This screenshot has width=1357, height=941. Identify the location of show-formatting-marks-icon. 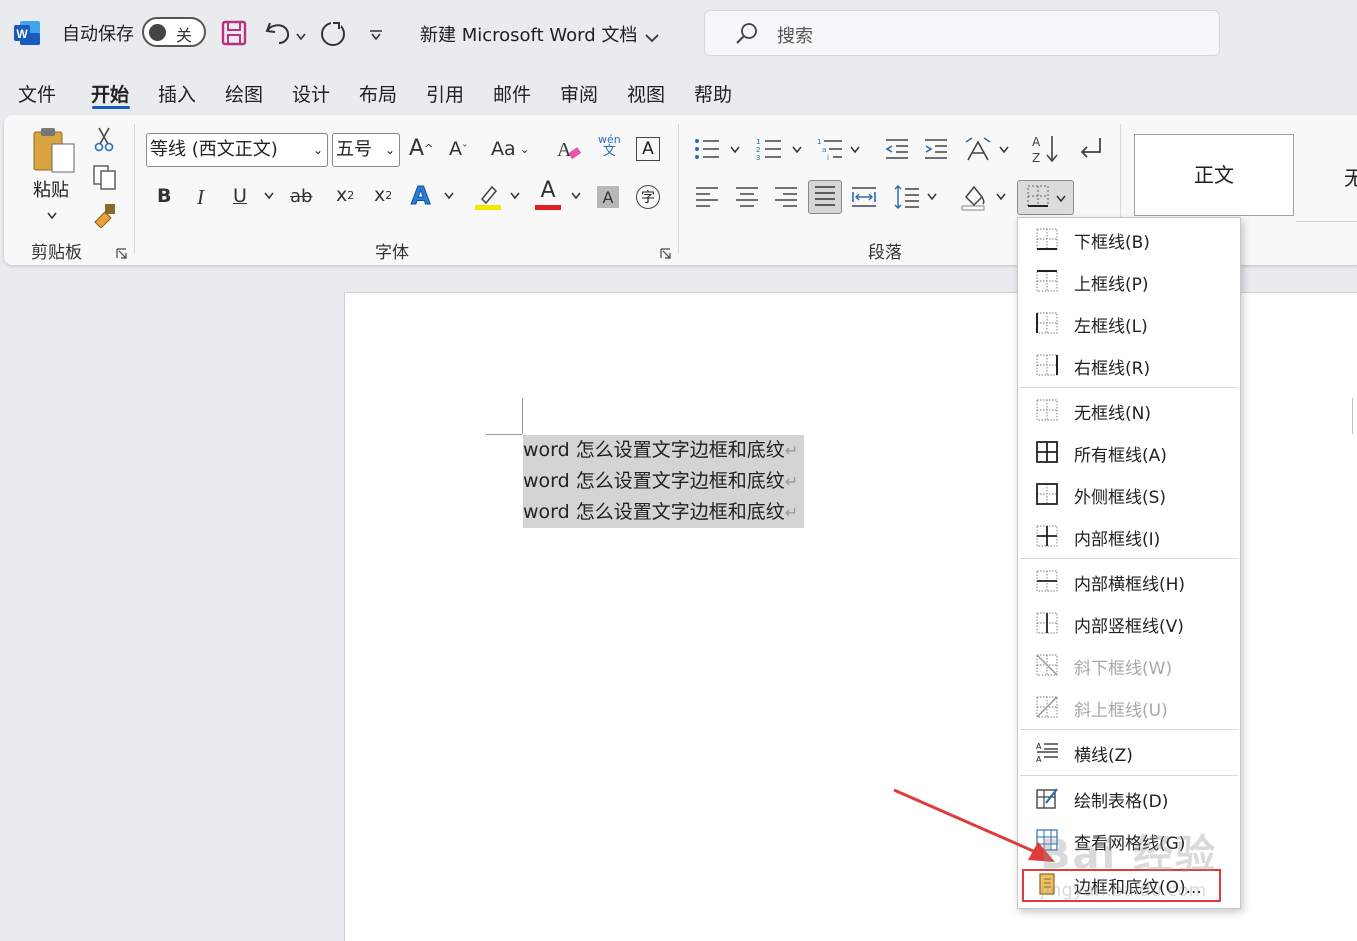
(1090, 149).